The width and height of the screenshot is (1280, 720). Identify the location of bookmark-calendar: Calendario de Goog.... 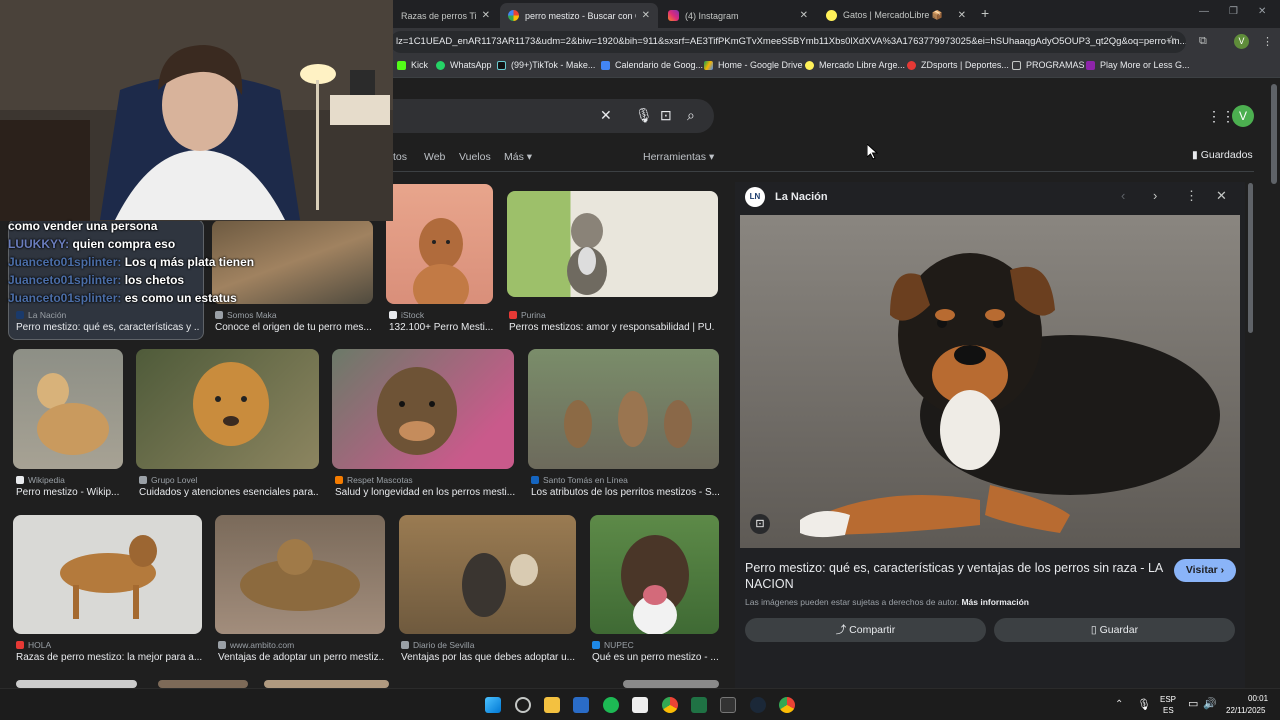
(652, 65).